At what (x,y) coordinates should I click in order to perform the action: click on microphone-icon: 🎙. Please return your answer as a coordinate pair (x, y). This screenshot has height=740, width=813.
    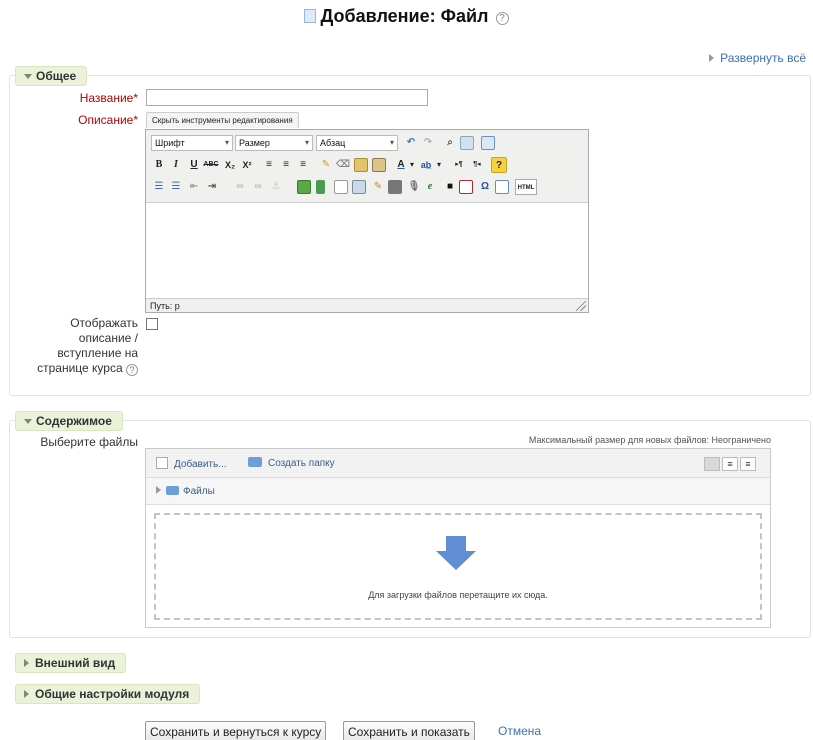
    Looking at the image, I should click on (414, 187).